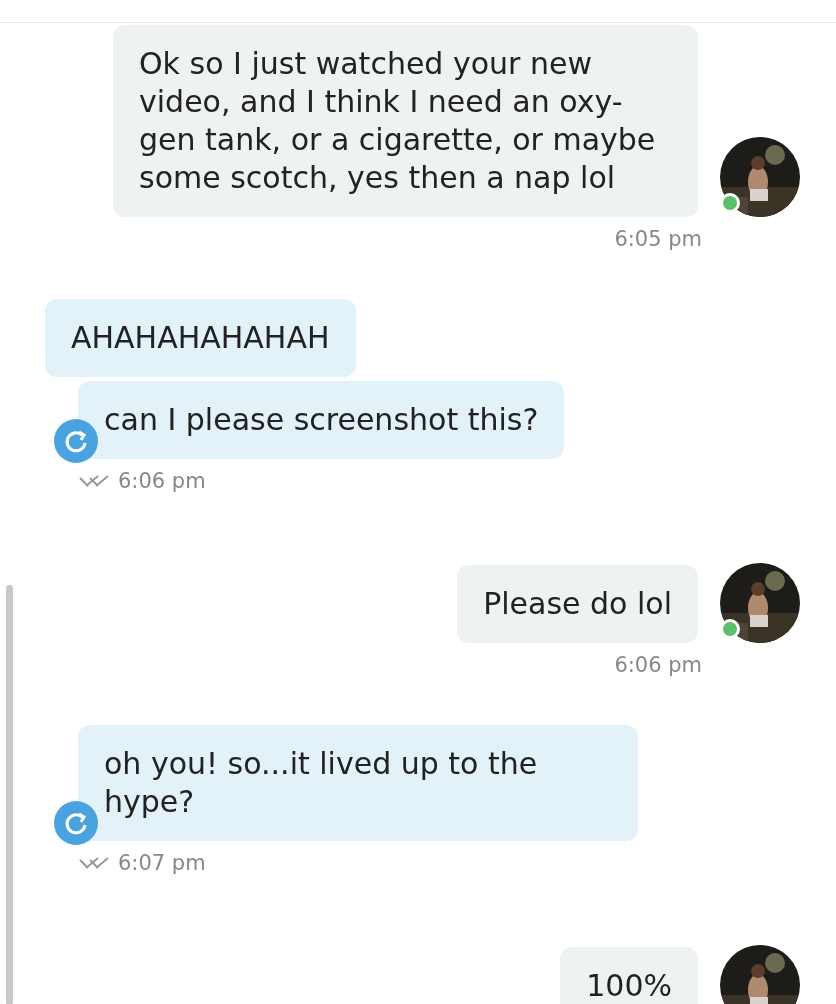  Describe the element at coordinates (658, 239) in the screenshot. I see `message-time: 6:05 pm` at that location.